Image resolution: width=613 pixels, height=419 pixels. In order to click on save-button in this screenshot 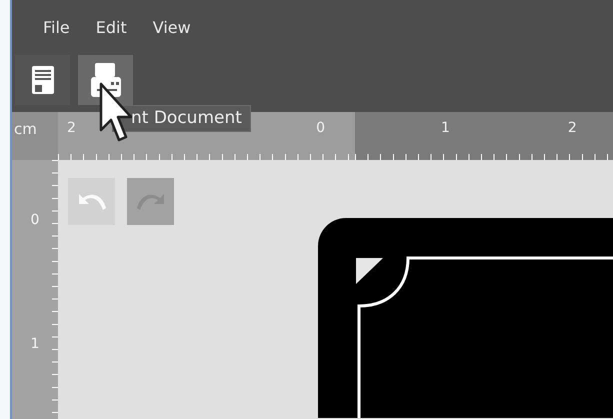, I will do `click(42, 80)`.